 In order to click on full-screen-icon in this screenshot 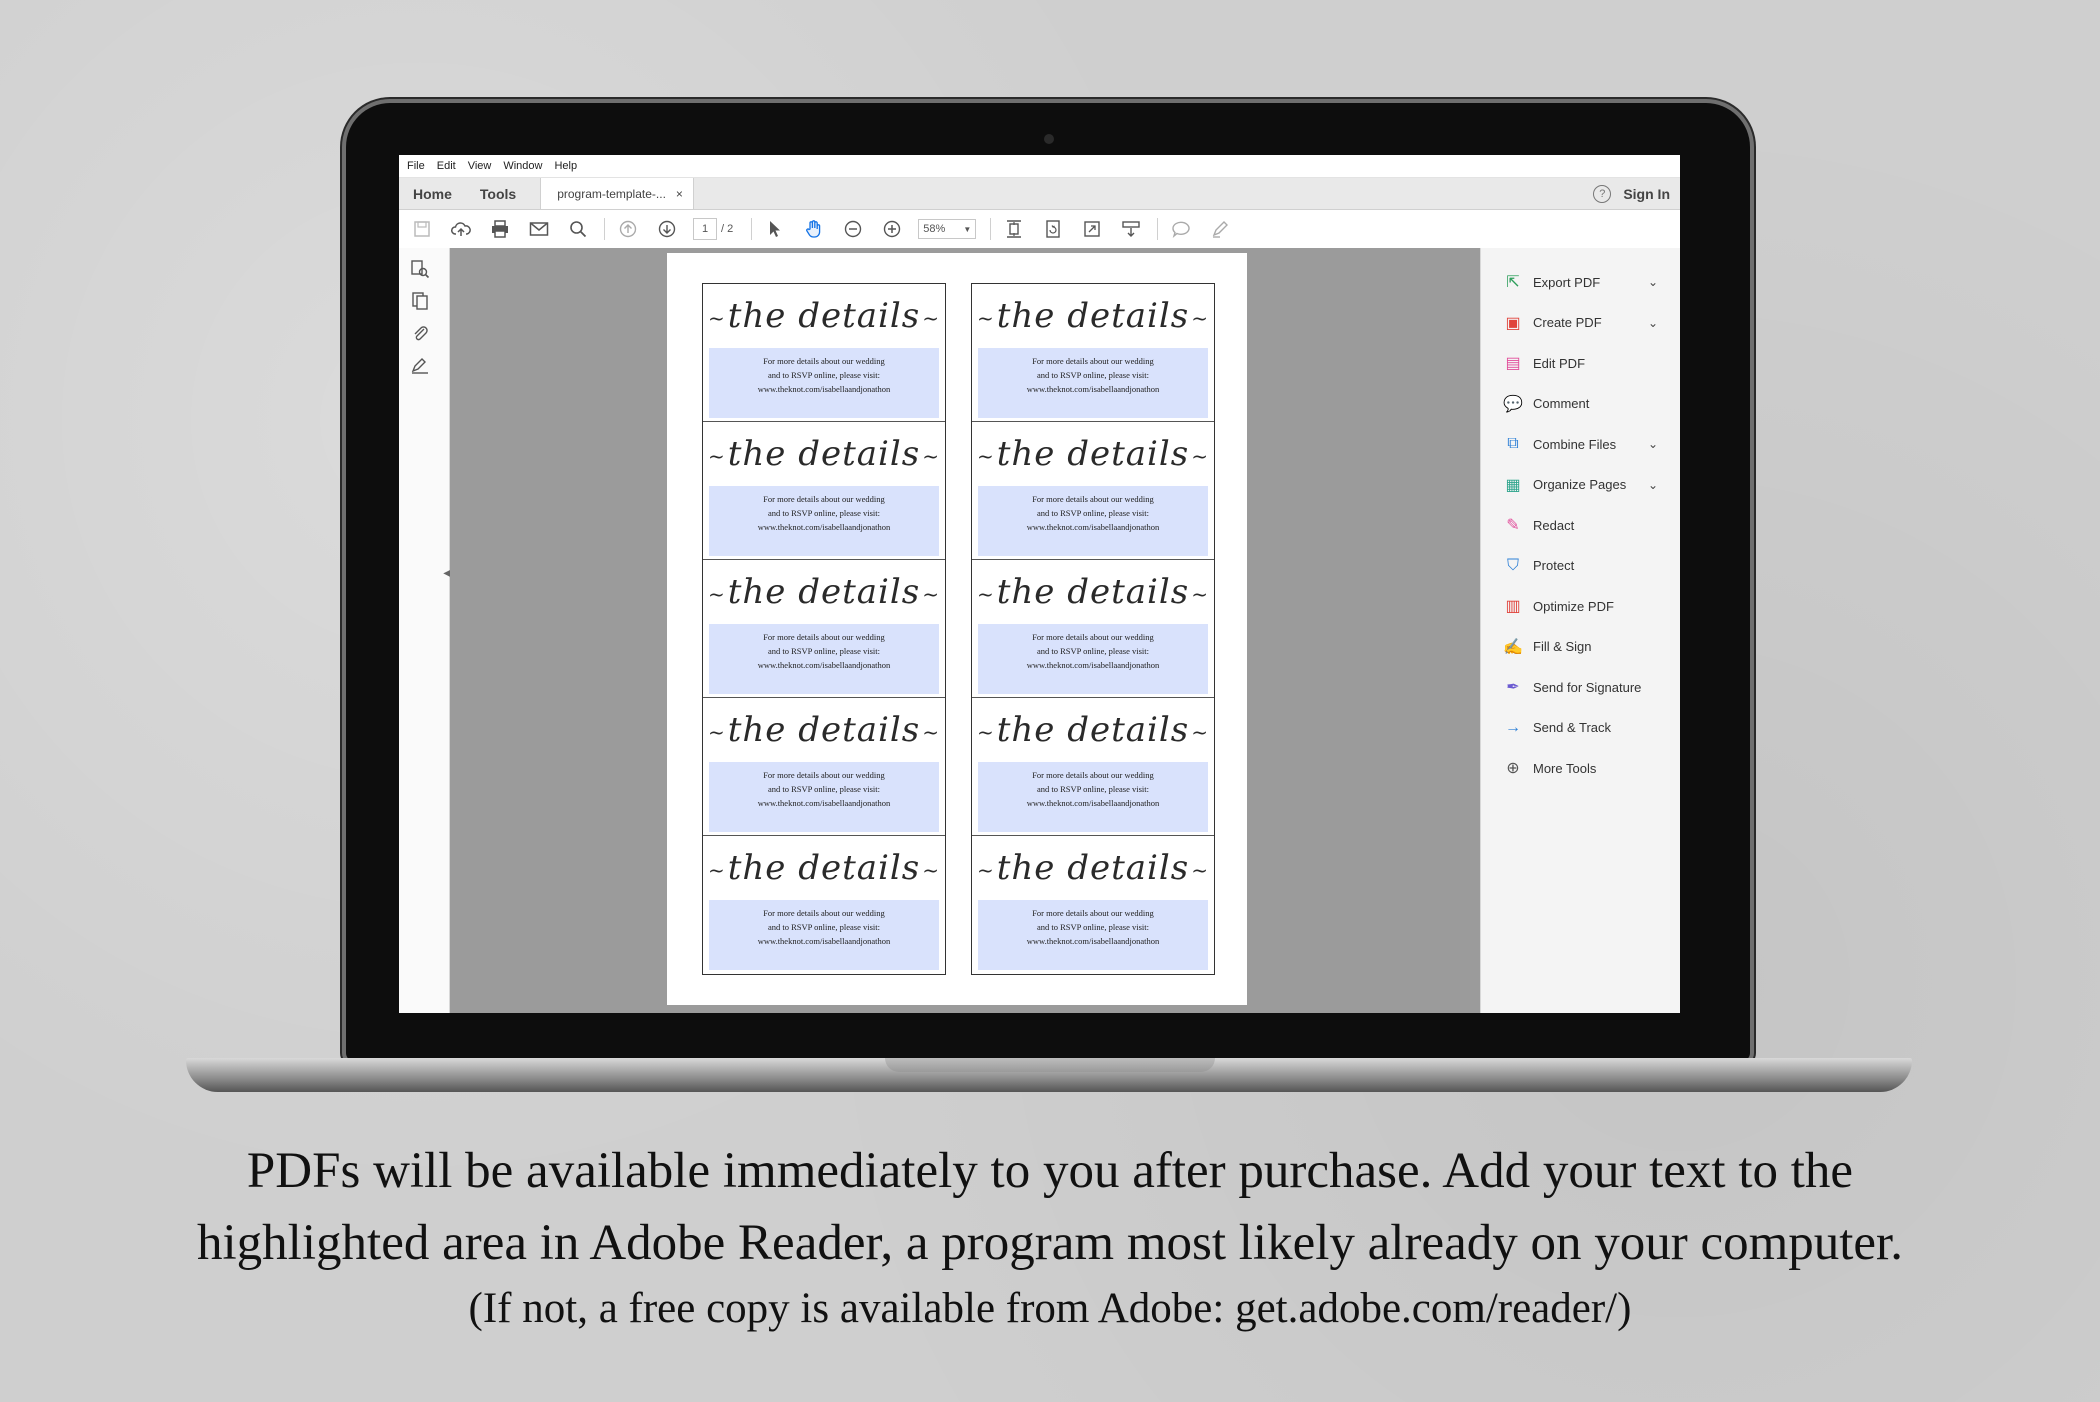, I will do `click(1092, 229)`.